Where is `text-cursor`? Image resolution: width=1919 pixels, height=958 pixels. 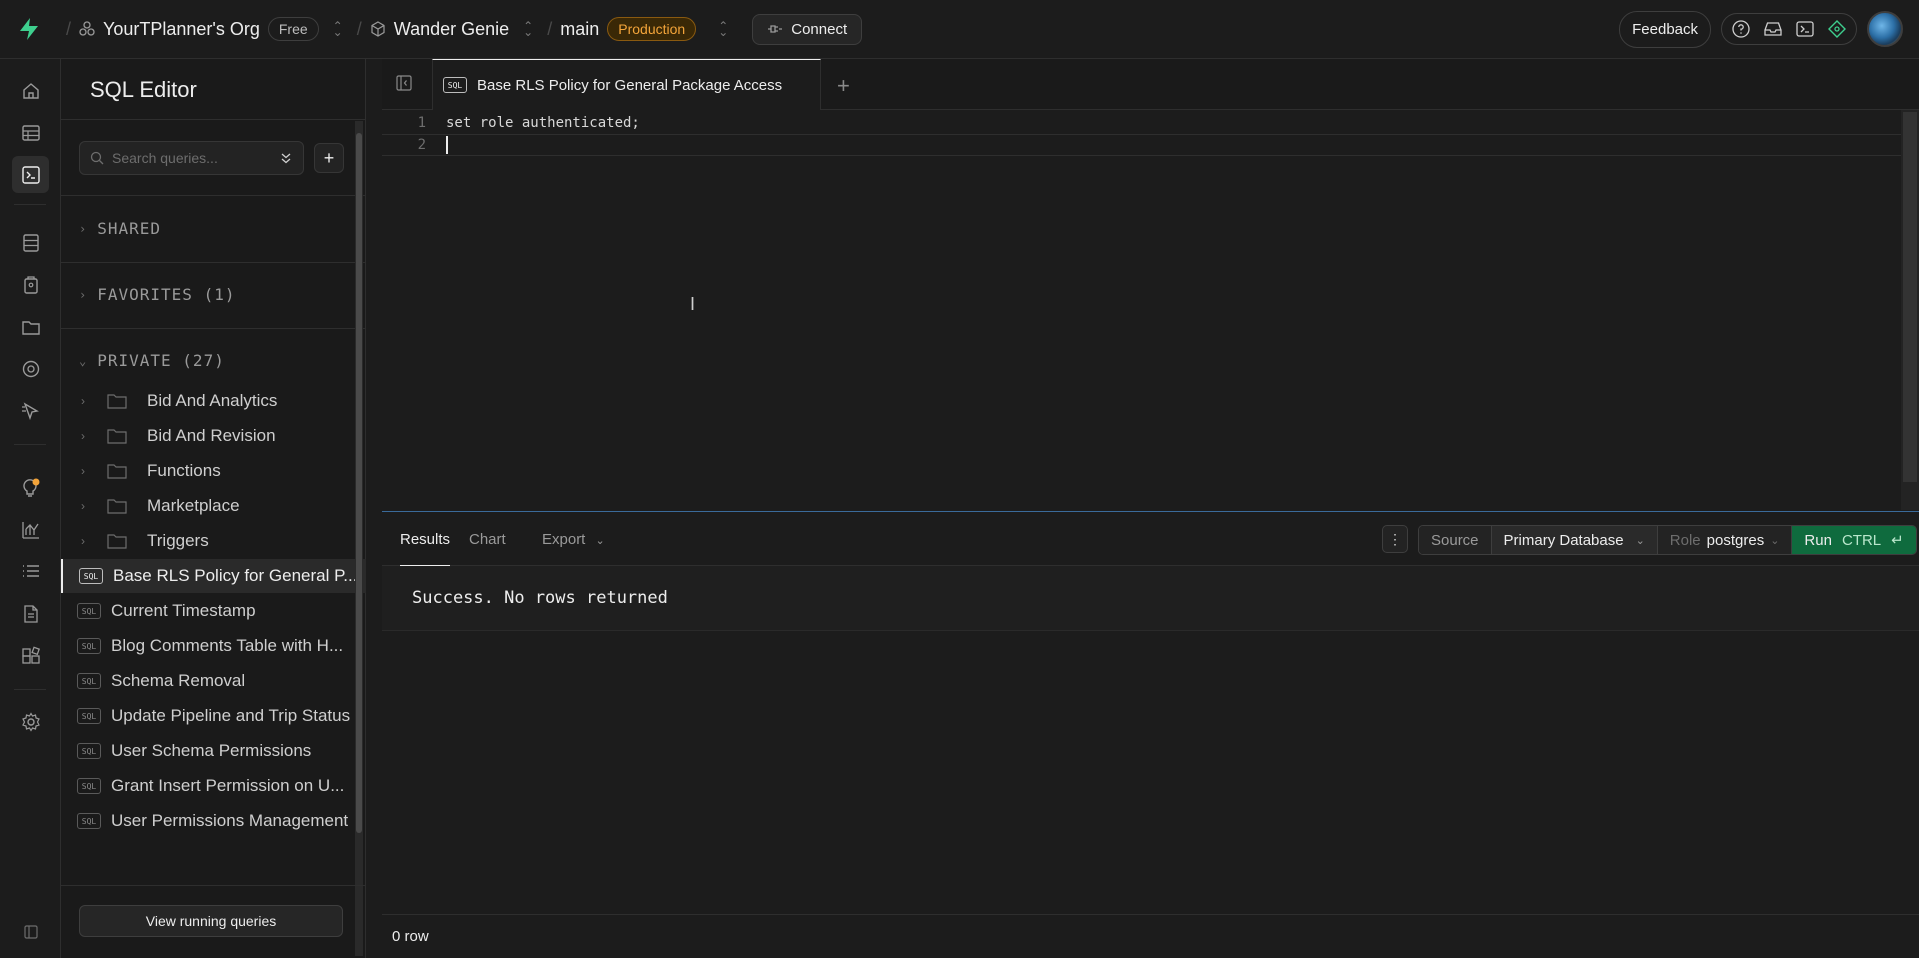 text-cursor is located at coordinates (447, 145).